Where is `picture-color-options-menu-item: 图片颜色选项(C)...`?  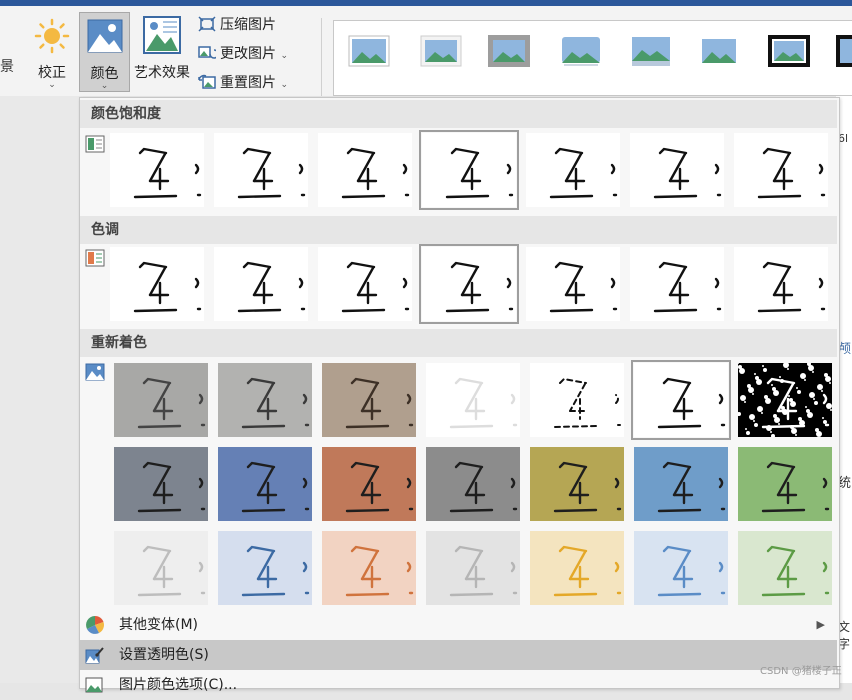
picture-color-options-menu-item: 图片颜色选项(C)... is located at coordinates (458, 685).